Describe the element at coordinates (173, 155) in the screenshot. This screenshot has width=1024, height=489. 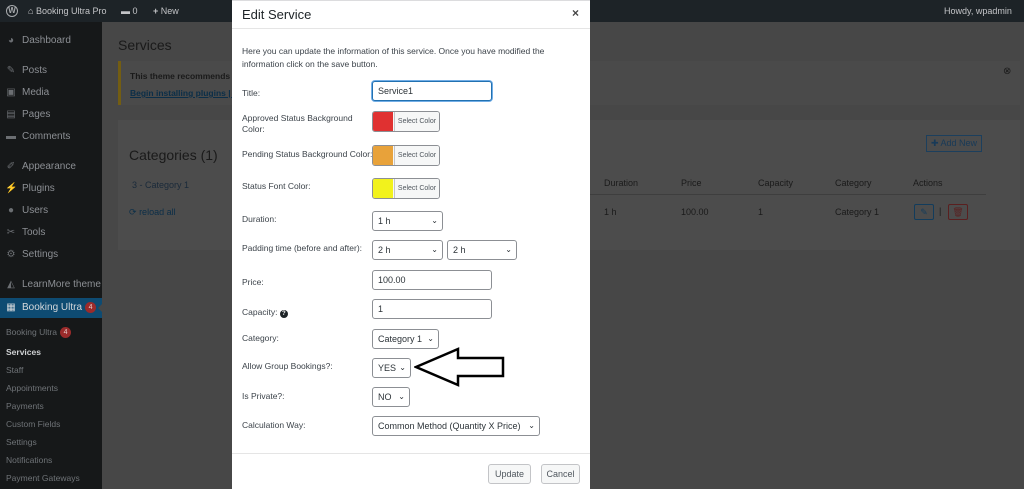
I see `categories-title: Categories (1)` at that location.